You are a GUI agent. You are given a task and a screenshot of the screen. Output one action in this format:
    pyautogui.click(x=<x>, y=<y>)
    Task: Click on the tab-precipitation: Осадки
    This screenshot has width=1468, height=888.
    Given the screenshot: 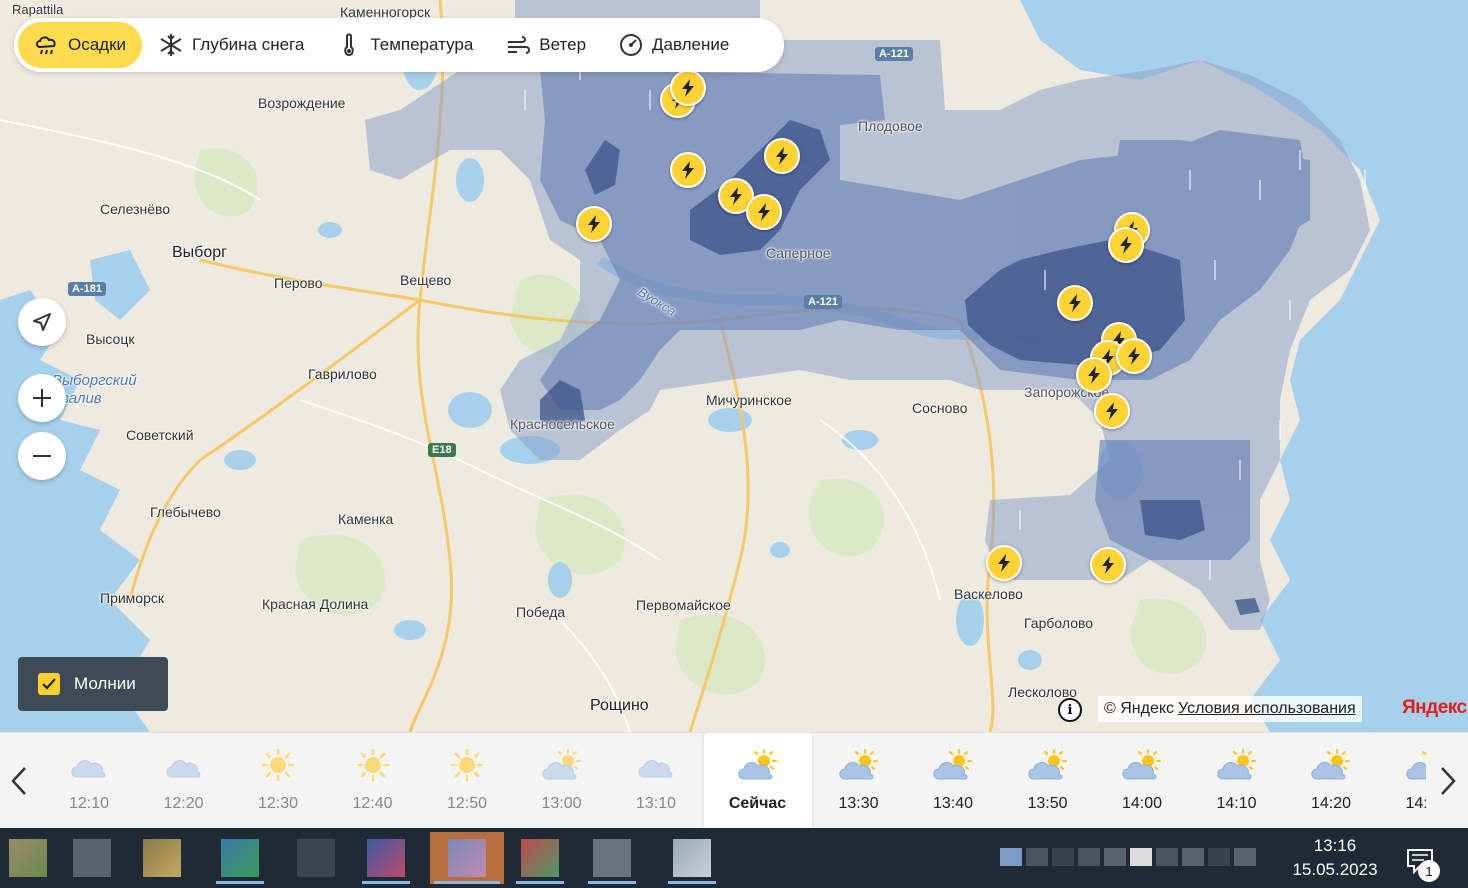 What is the action you would take?
    pyautogui.click(x=80, y=45)
    